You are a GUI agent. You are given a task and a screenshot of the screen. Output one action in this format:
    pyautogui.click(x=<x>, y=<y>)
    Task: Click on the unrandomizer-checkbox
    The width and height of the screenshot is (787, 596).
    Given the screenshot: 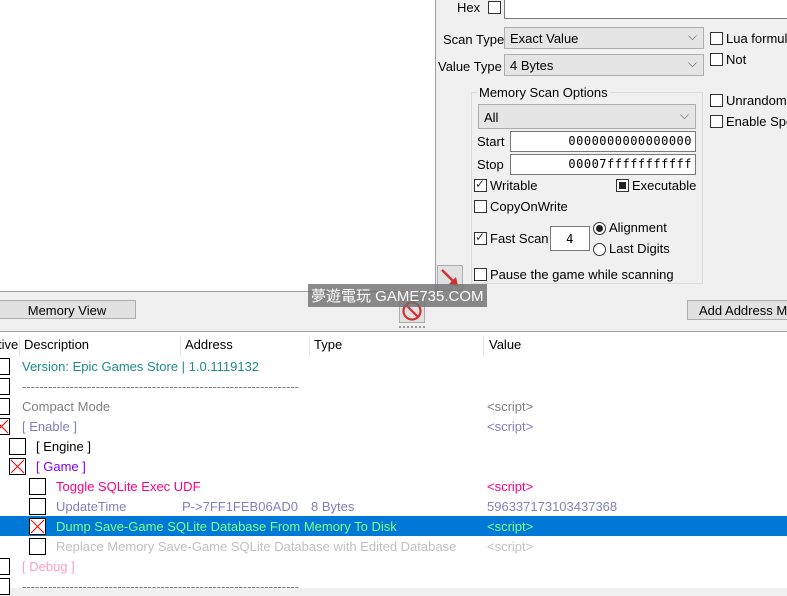 What is the action you would take?
    pyautogui.click(x=716, y=100)
    